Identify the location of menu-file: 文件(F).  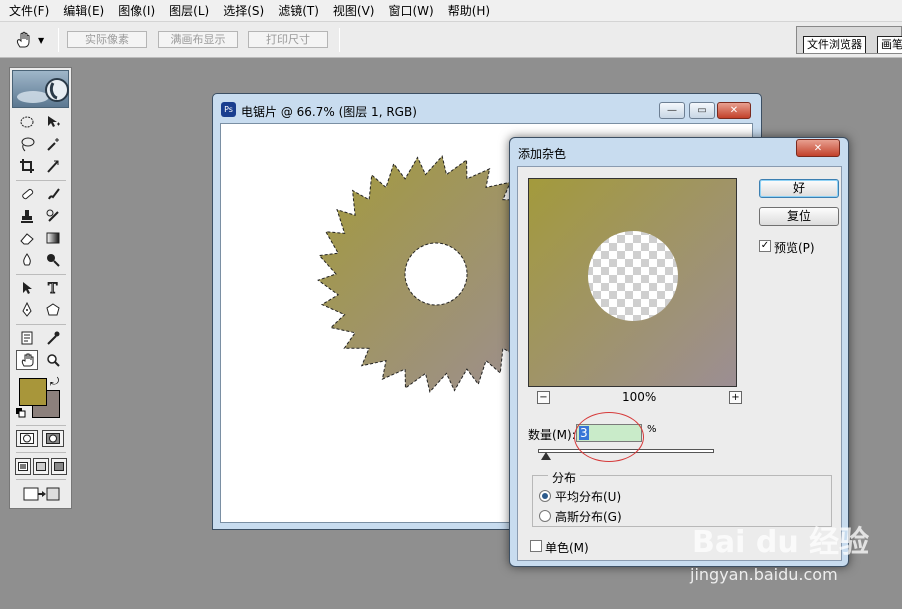
(29, 11).